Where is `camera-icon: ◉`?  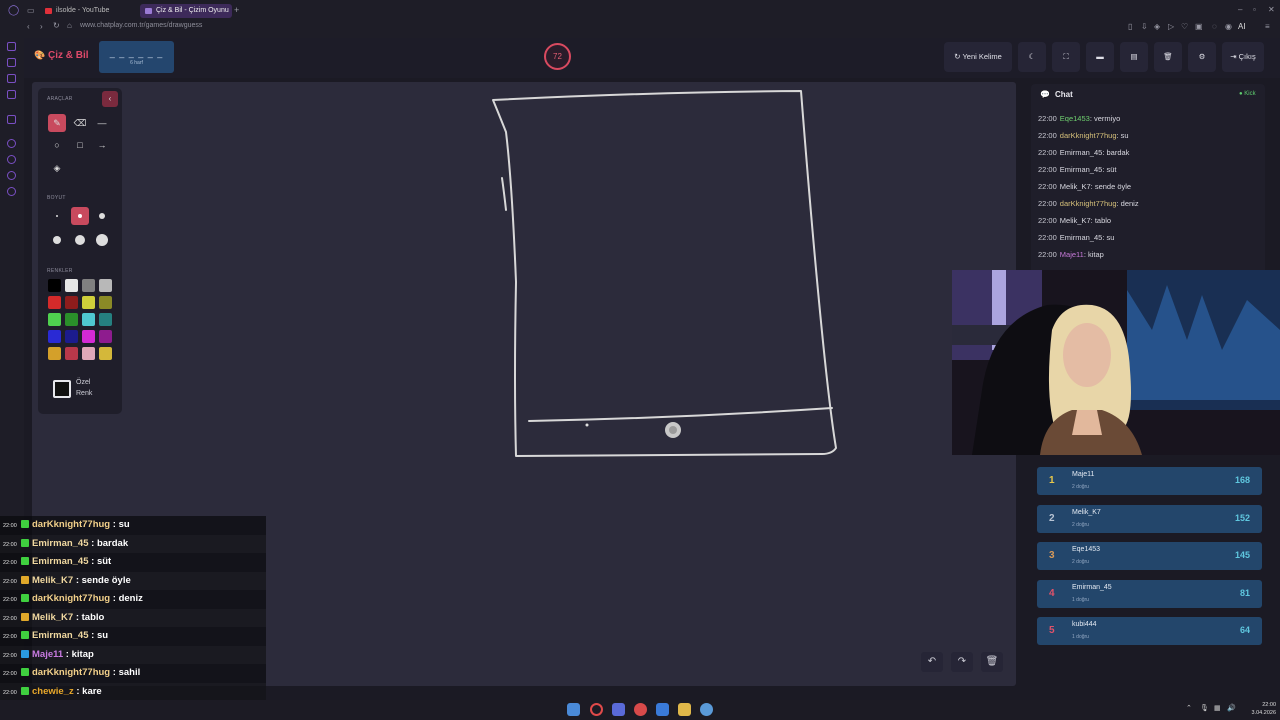 camera-icon: ◉ is located at coordinates (1228, 26).